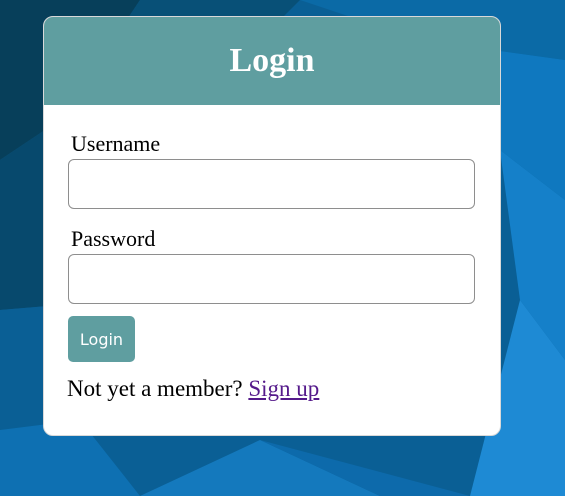 The width and height of the screenshot is (565, 496). Describe the element at coordinates (271, 279) in the screenshot. I see `password-input` at that location.